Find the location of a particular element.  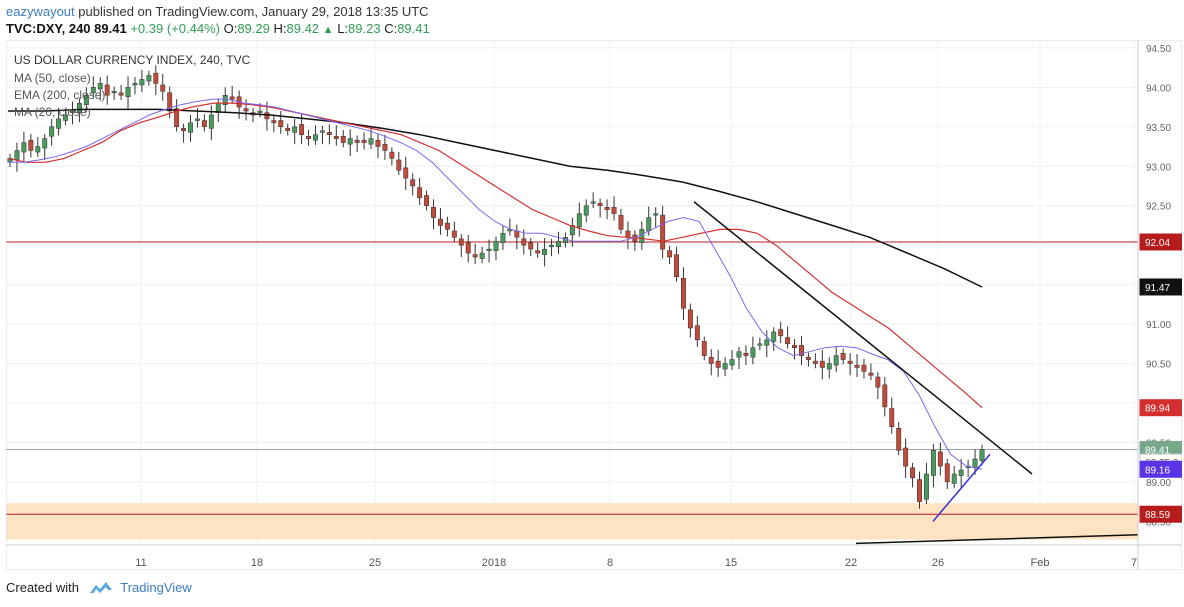

x-tick-label: 18 is located at coordinates (257, 563).